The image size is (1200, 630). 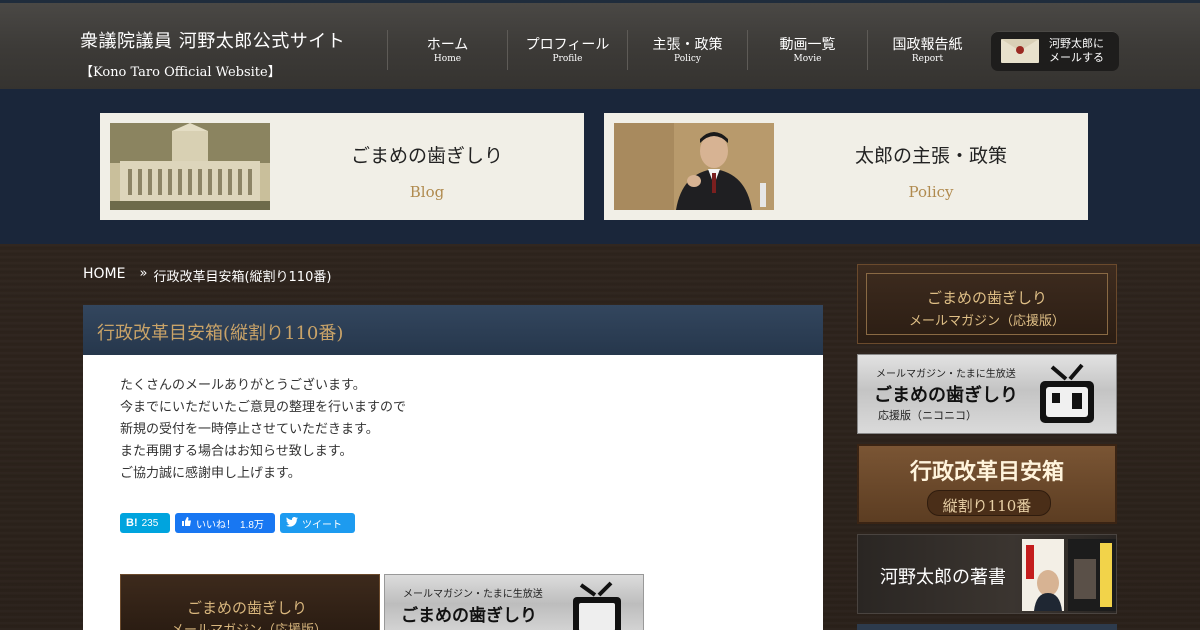 What do you see at coordinates (249, 429) in the screenshot?
I see `article-line: 新規の受付を一時停止させていただきます。` at bounding box center [249, 429].